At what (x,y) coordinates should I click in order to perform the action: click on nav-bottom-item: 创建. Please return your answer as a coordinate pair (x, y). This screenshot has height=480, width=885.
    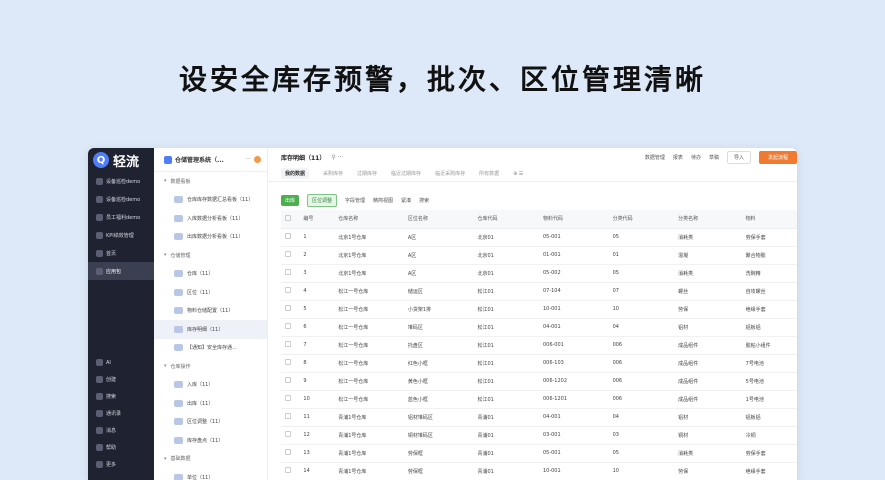
    Looking at the image, I should click on (121, 379).